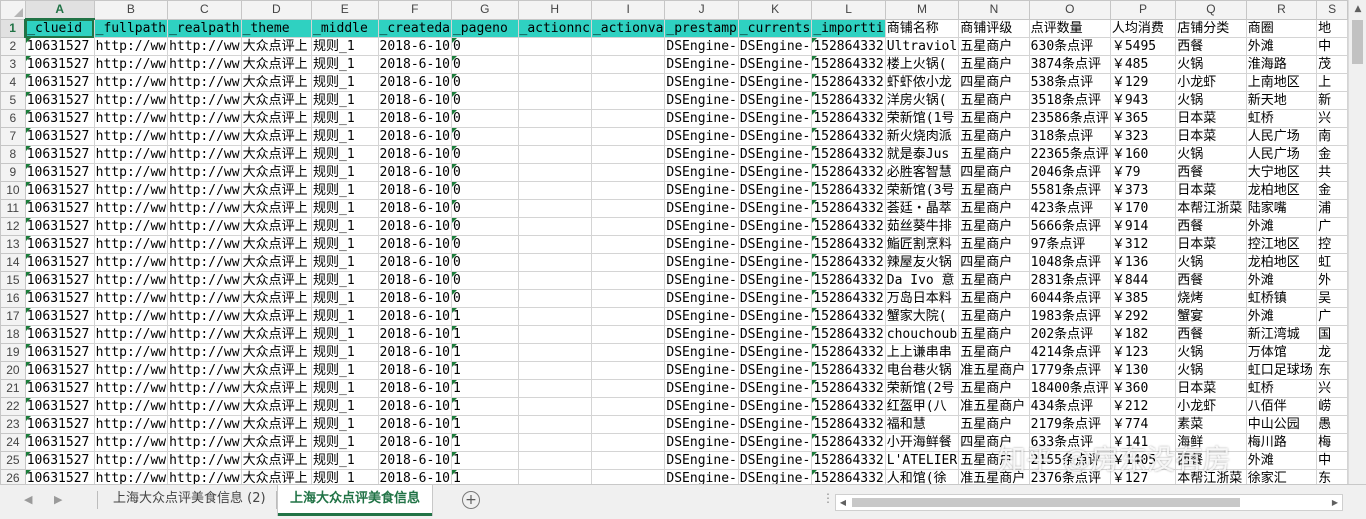 Image resolution: width=1366 pixels, height=519 pixels. I want to click on table-cell: 火锅, so click(1211, 262).